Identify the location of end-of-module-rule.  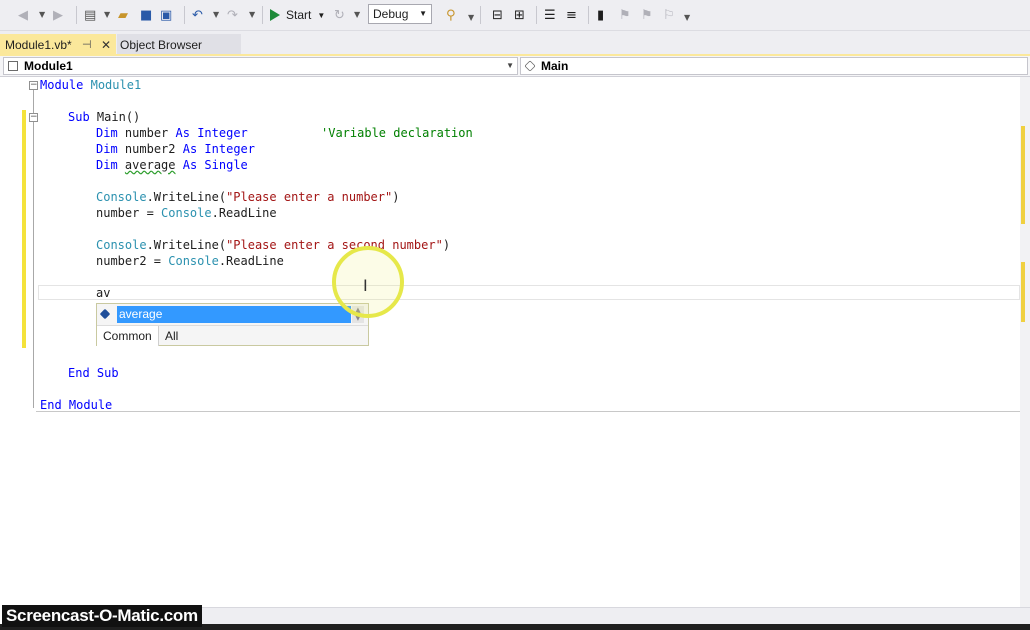
(528, 411).